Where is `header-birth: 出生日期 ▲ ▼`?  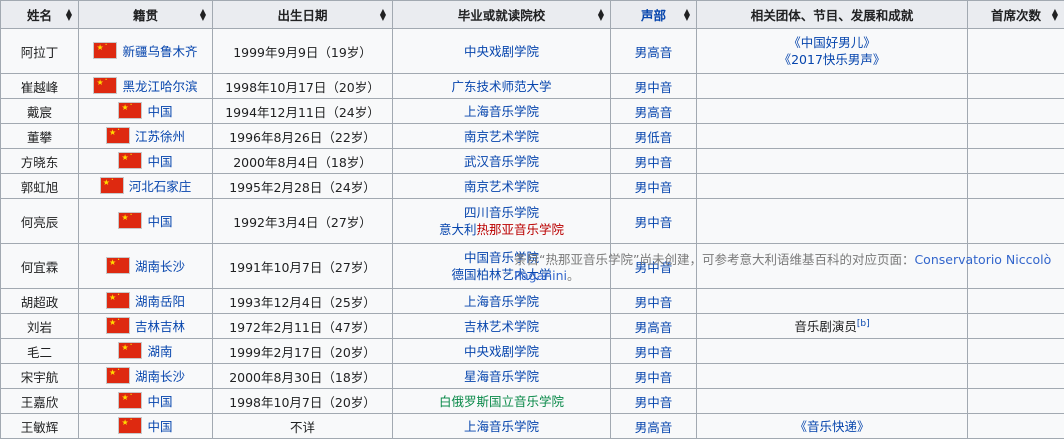 header-birth: 出生日期 ▲ ▼ is located at coordinates (302, 14).